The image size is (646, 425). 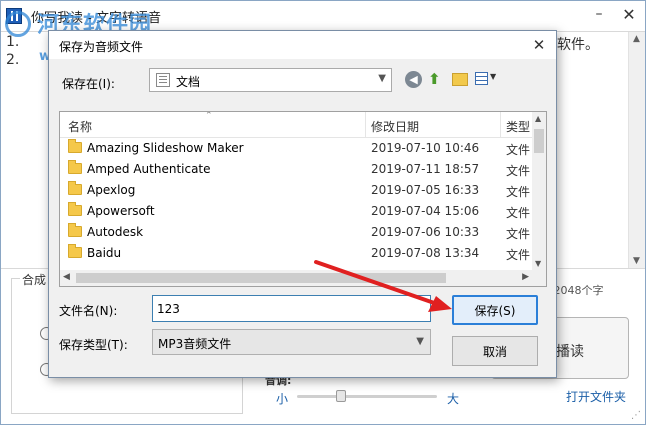 What do you see at coordinates (296, 190) in the screenshot?
I see `file-row: Apexlog 2019-07-05 16:33 文件` at bounding box center [296, 190].